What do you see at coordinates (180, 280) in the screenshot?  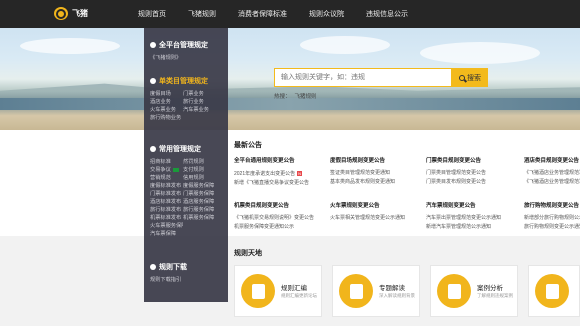 I see `panel-link: 规则下载指引` at bounding box center [180, 280].